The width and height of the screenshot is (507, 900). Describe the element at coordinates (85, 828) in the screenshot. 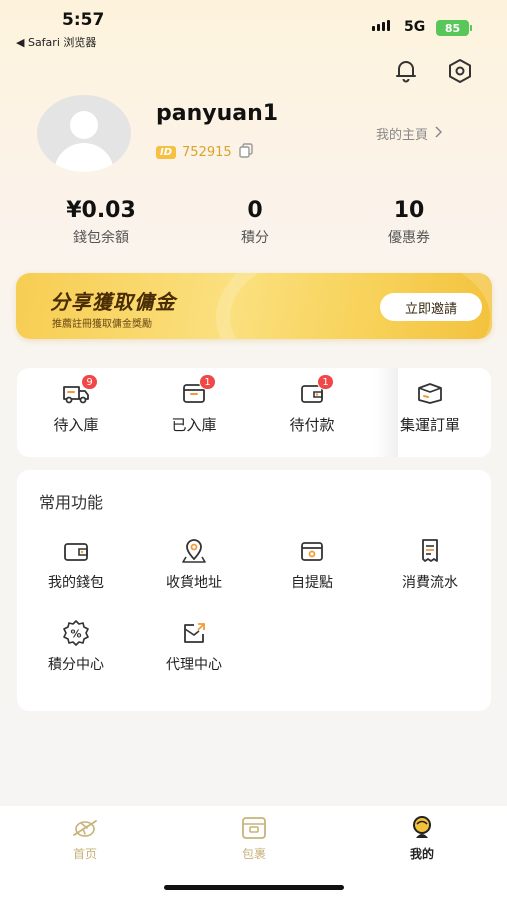

I see `plane-icon` at that location.